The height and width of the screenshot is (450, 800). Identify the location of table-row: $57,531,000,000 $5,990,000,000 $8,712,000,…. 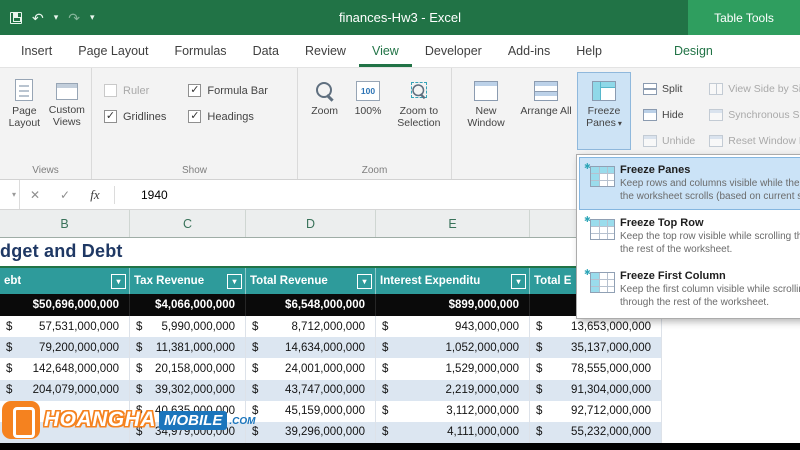
(400, 327).